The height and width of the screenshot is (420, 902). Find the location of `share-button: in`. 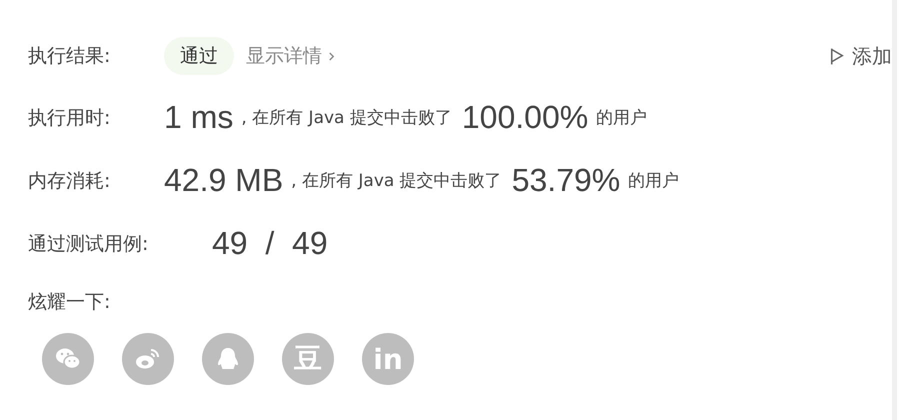

share-button: in is located at coordinates (388, 359).